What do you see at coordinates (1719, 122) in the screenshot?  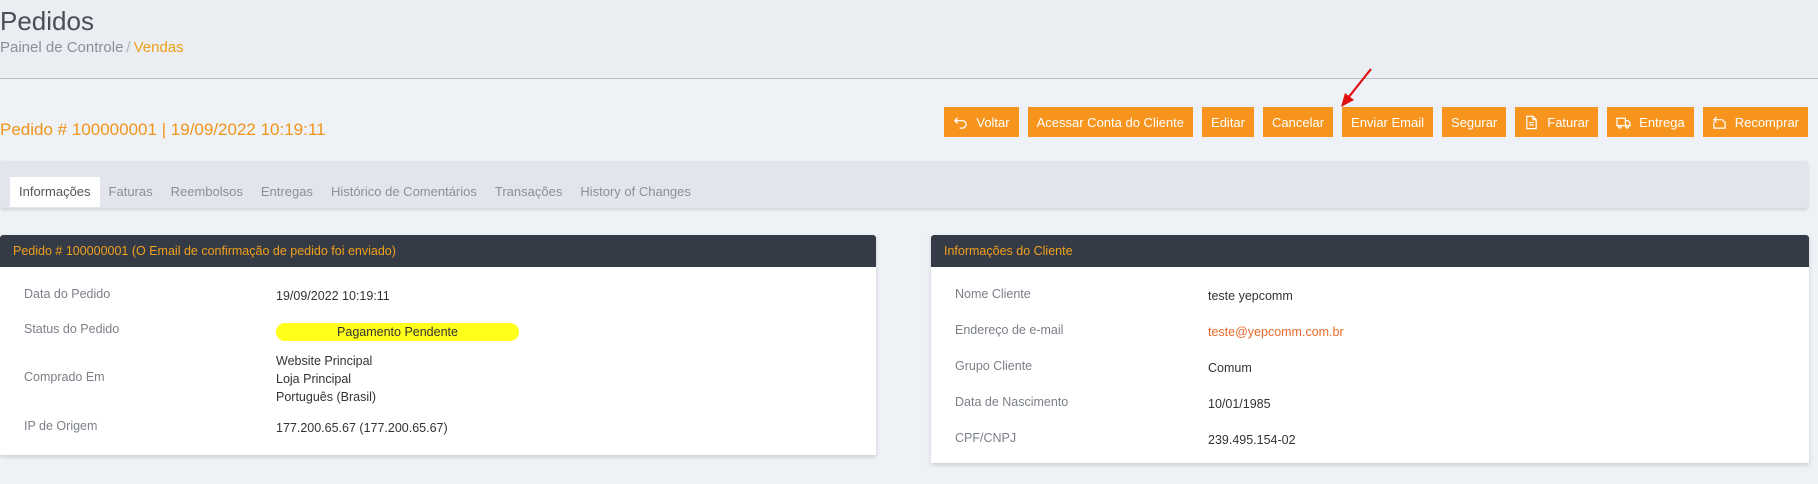 I see `reorder-icon` at bounding box center [1719, 122].